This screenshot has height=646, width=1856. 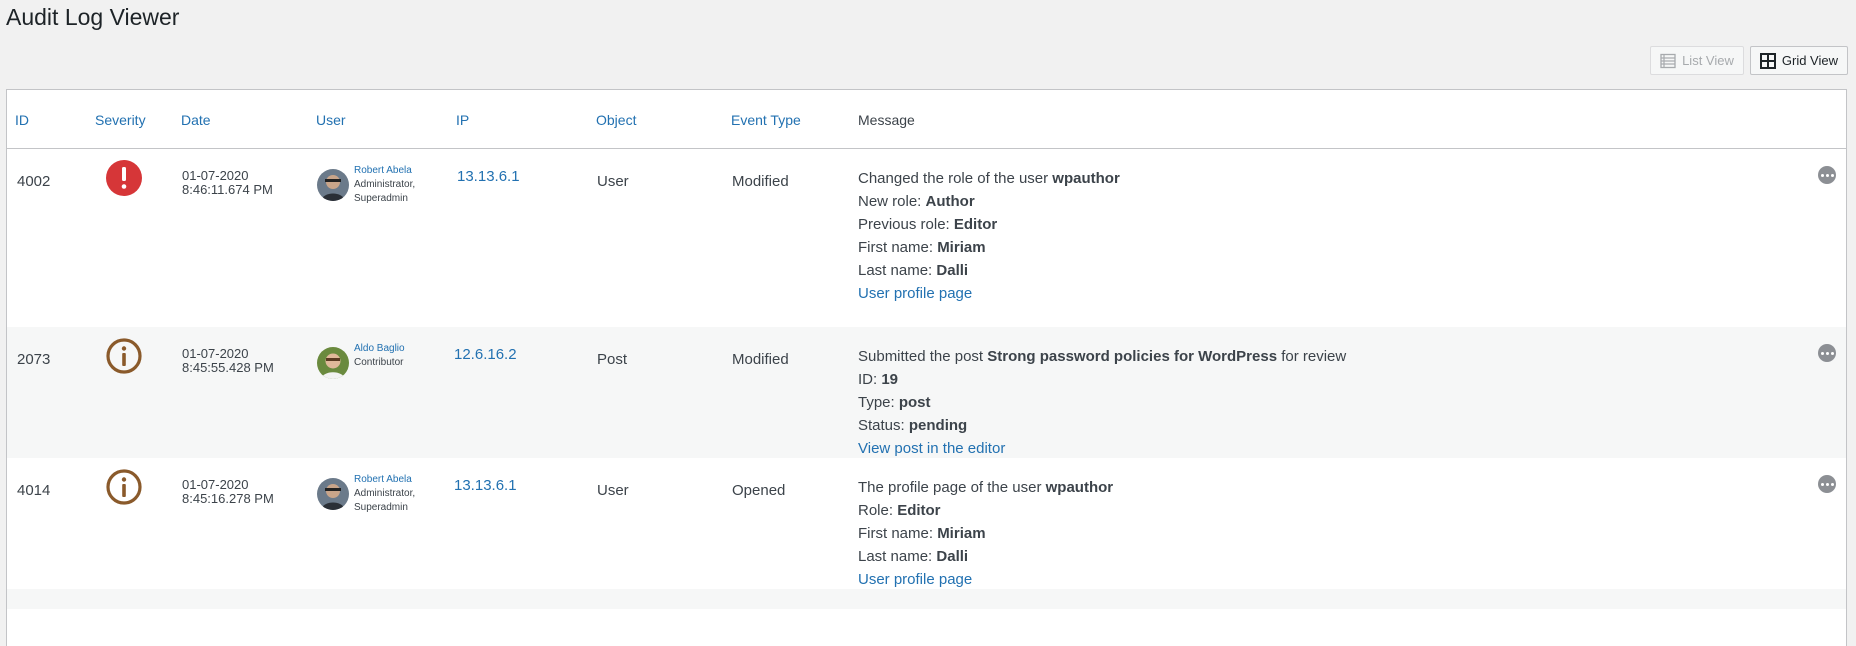 I want to click on row-date: 01-07-2020 8:45:55.428 PM, so click(x=228, y=361).